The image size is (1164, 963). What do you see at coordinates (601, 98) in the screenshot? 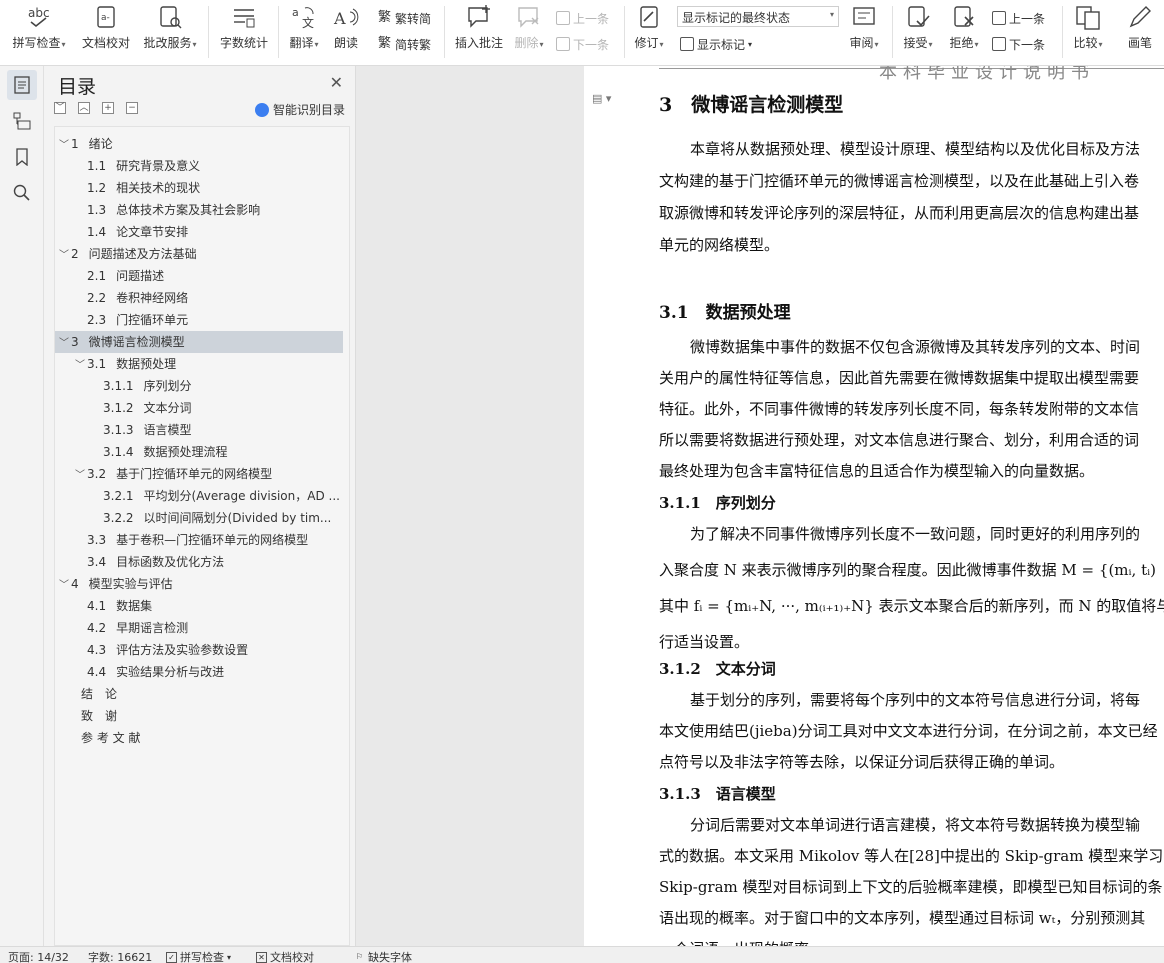
I see `paragraph-handle-icon: ▤ ▾` at bounding box center [601, 98].